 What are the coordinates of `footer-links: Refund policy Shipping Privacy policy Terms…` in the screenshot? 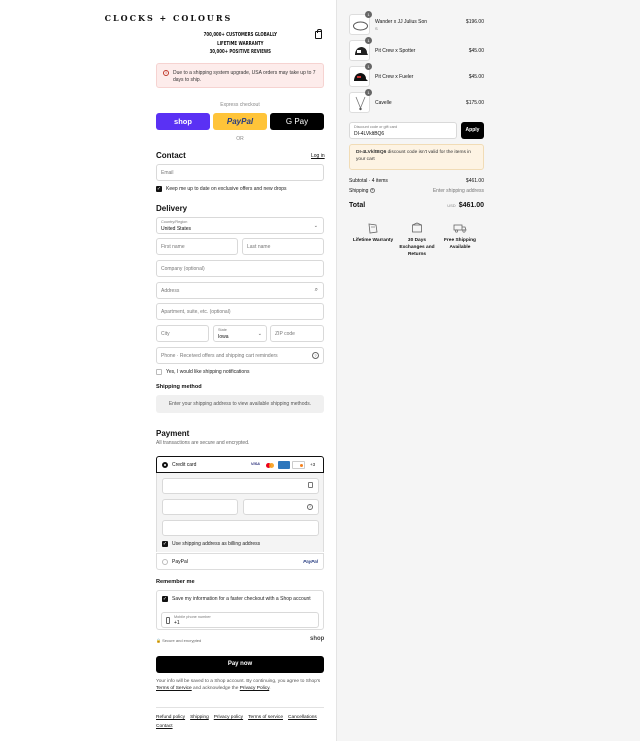 It's located at (240, 719).